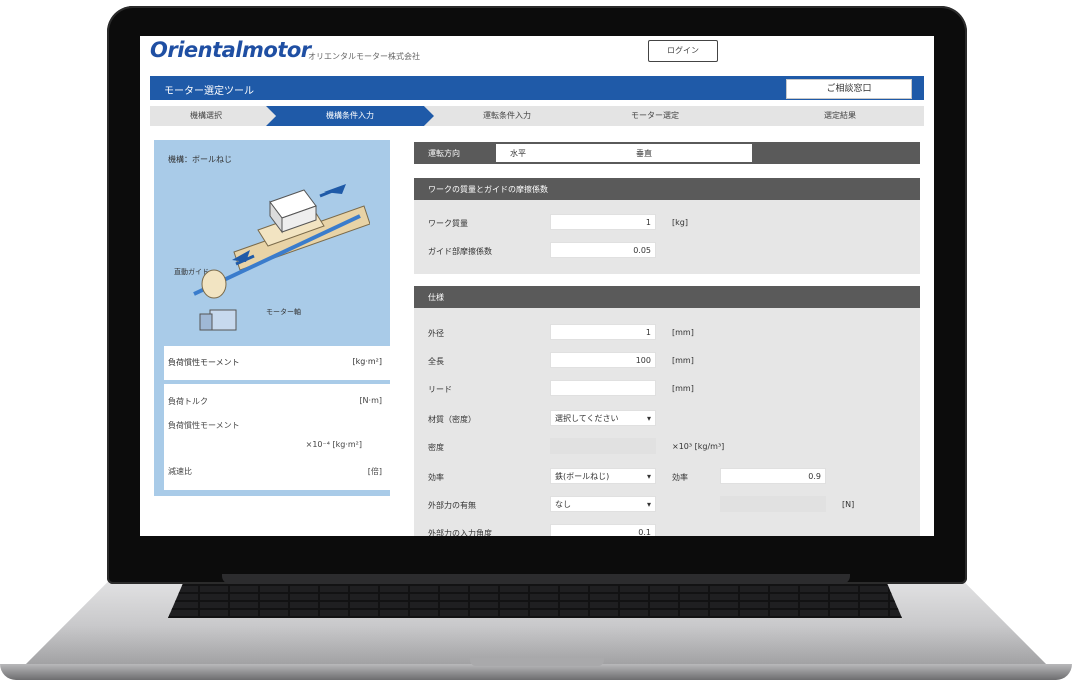 The height and width of the screenshot is (690, 1072). I want to click on section-1-title: ワークの質量とガイドの摩擦係数, so click(488, 189).